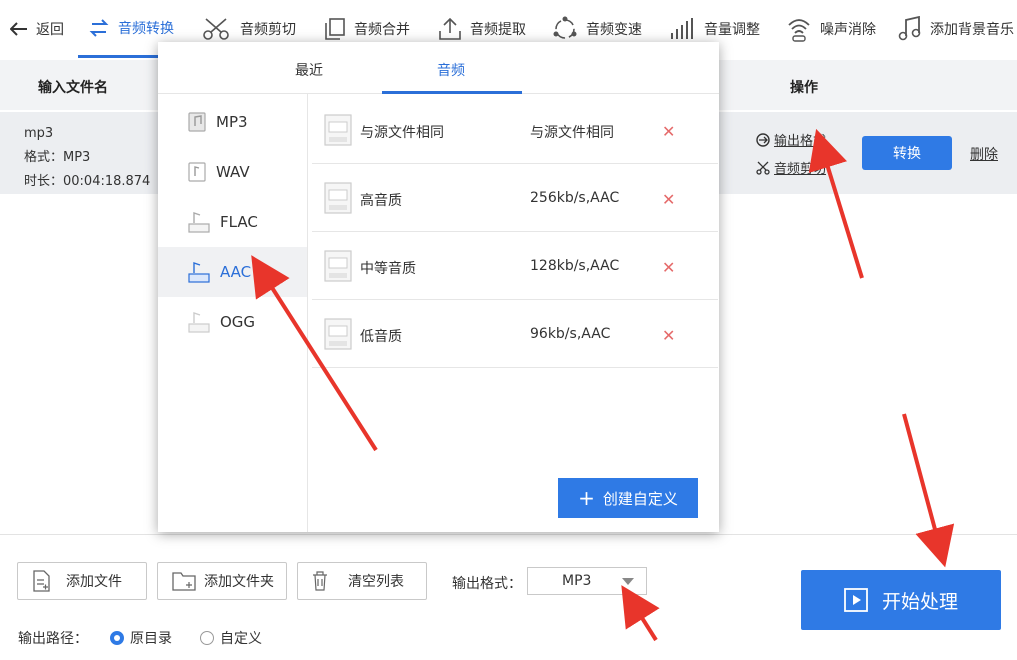 This screenshot has width=1017, height=660. What do you see at coordinates (577, 581) in the screenshot?
I see `output-format-value: MP3` at bounding box center [577, 581].